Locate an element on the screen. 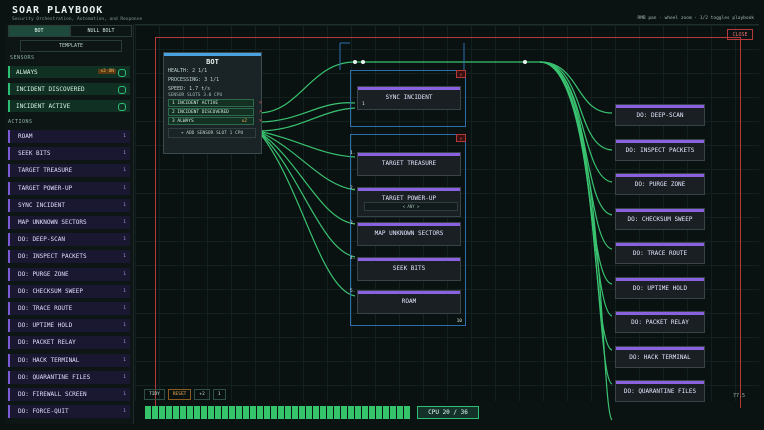  node-target-power-up: TARGET POWER-UP 2. < ANY > is located at coordinates (405, 201).